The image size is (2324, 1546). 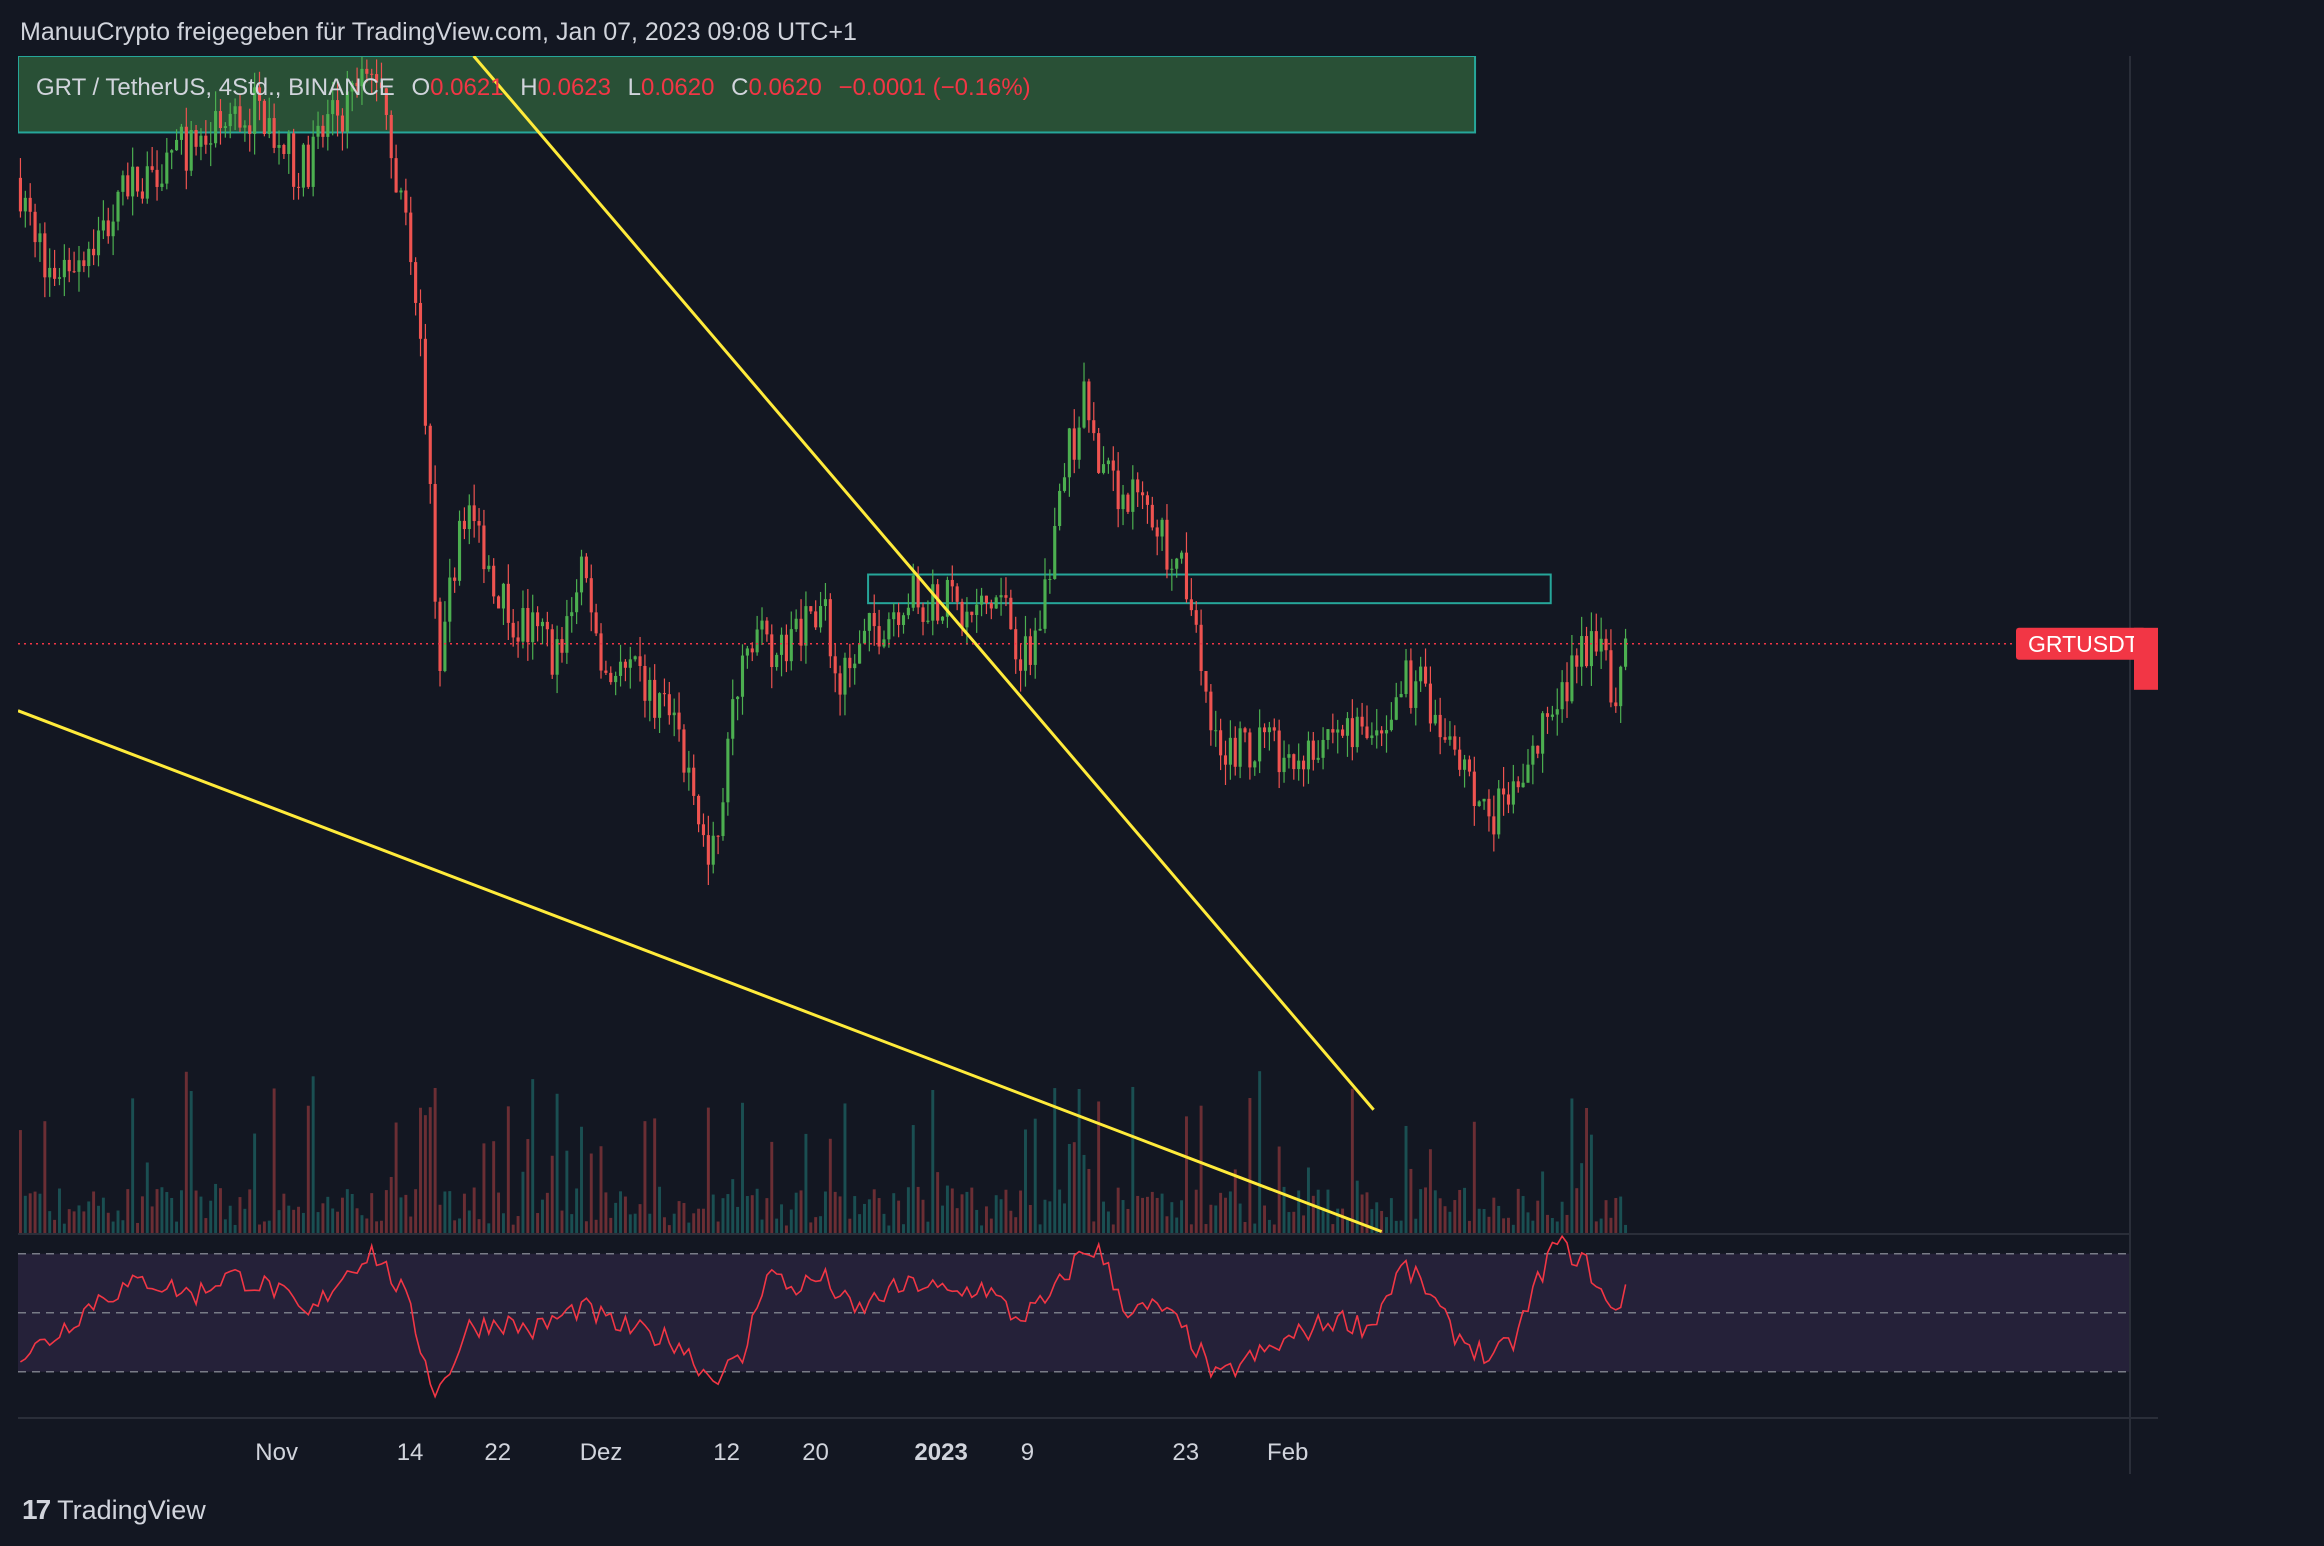 What do you see at coordinates (678, 87) in the screenshot?
I see `low-value: 0.0620` at bounding box center [678, 87].